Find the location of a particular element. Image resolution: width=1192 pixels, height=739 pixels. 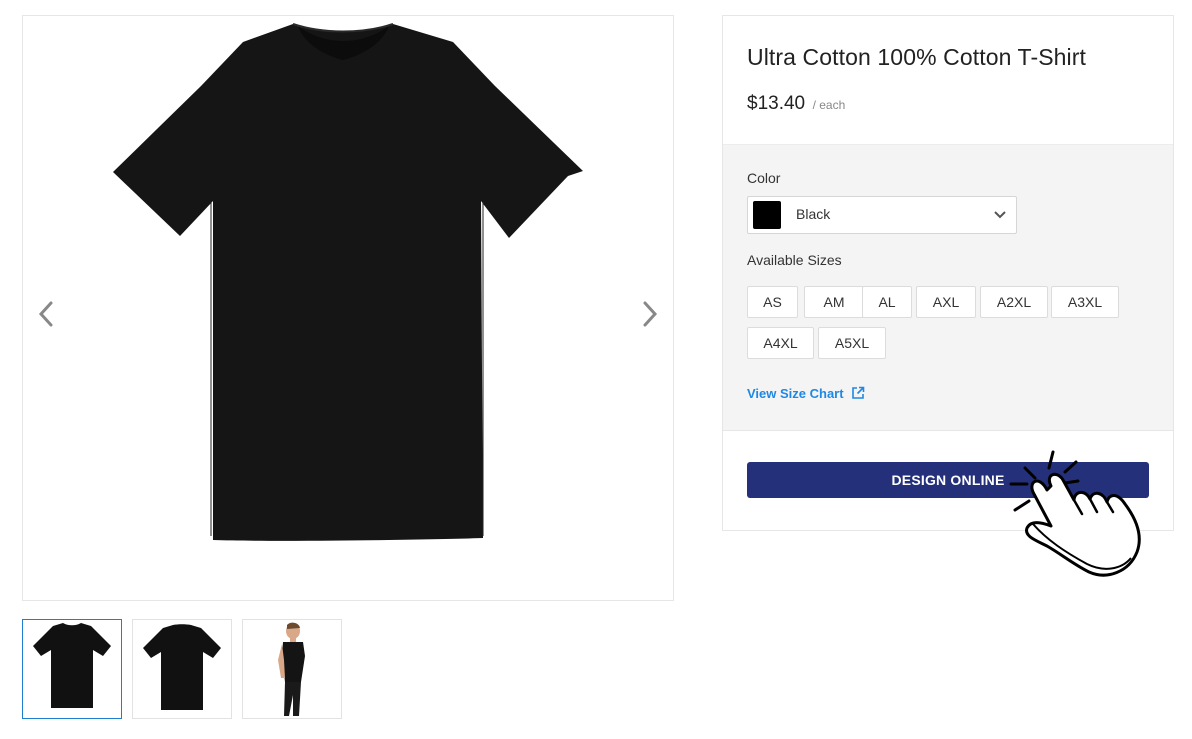

model-side-thumbnail is located at coordinates (291, 669).